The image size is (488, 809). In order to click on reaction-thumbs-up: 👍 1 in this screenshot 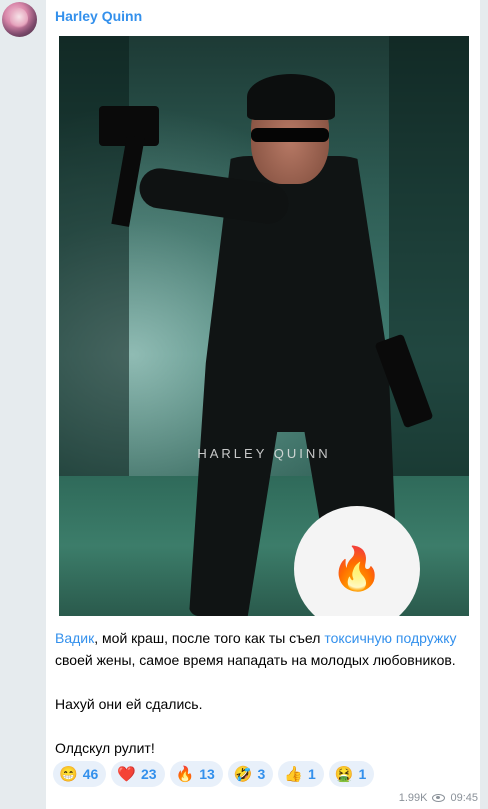, I will do `click(301, 774)`.